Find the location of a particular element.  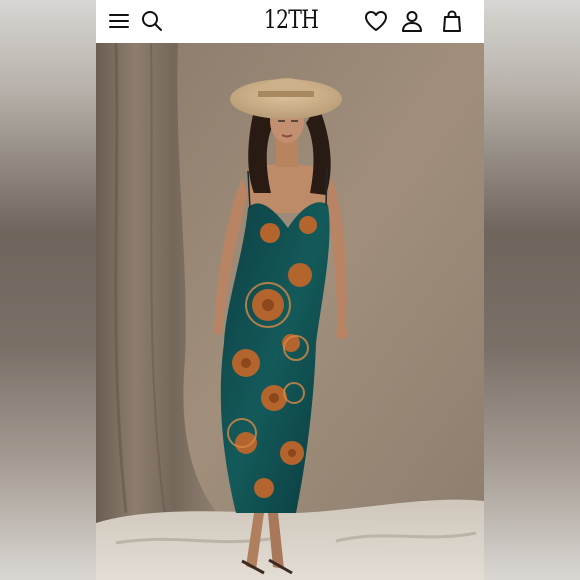

menu-icon is located at coordinates (119, 21).